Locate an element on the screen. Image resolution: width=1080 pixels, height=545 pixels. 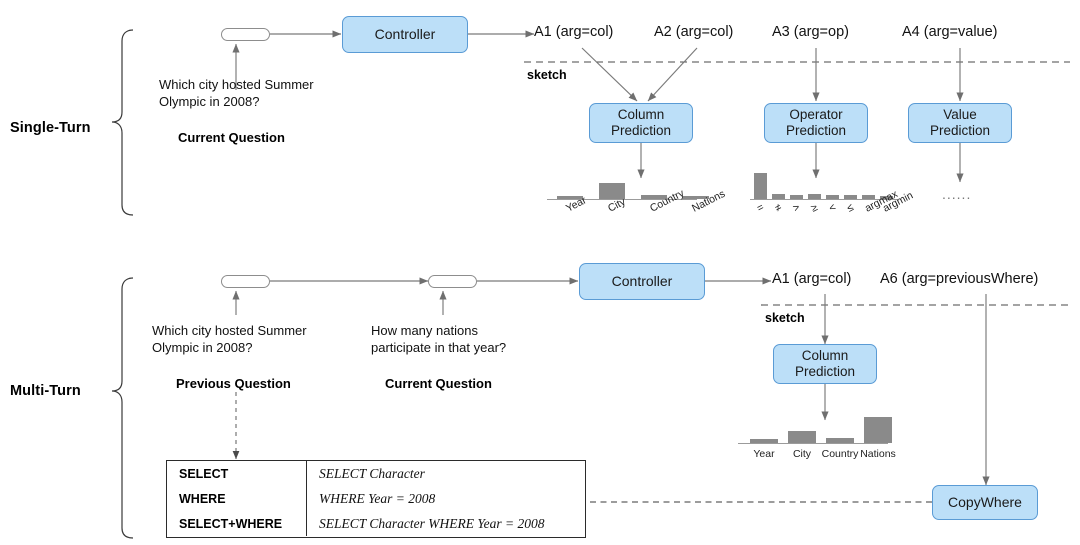
value-prediction-node-label: Value Prediction is located at coordinates (960, 122).